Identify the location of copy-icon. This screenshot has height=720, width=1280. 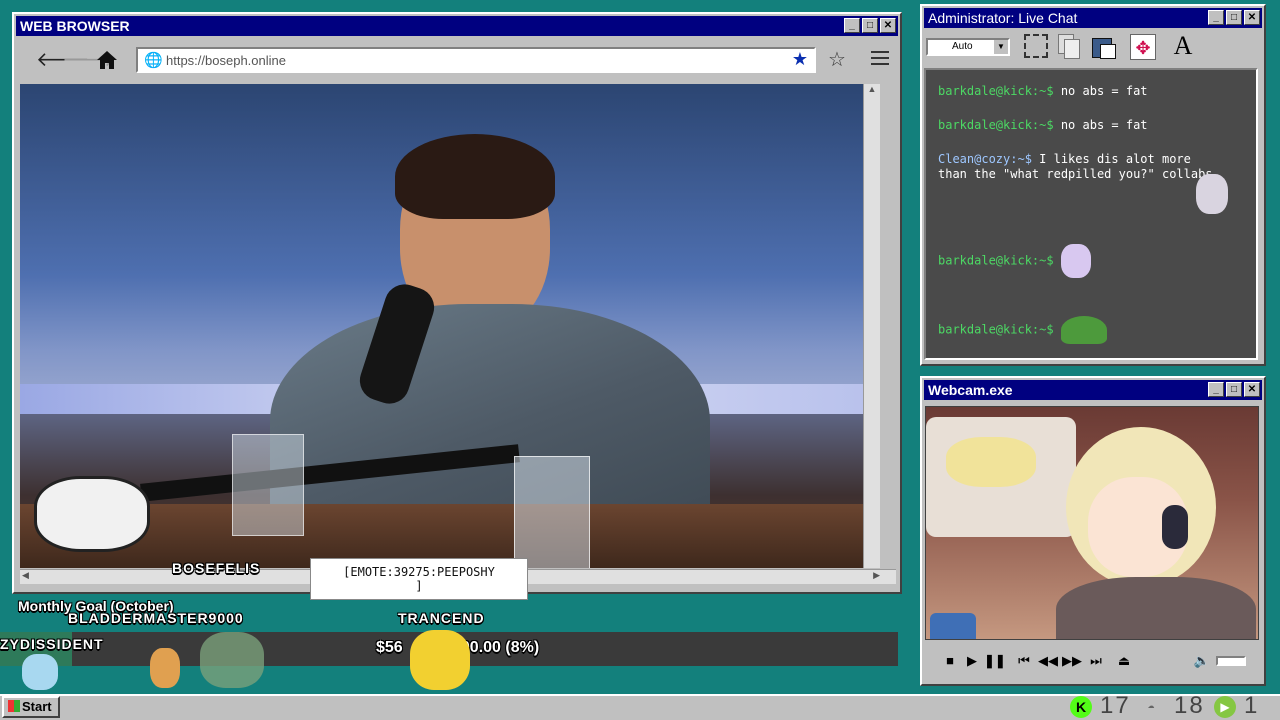
(1069, 46).